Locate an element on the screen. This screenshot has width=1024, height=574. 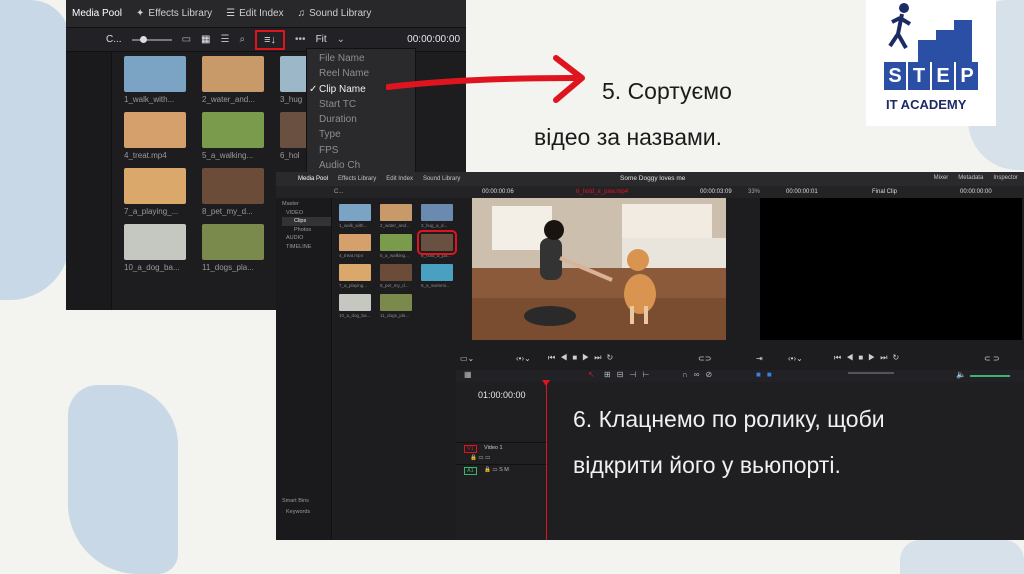
sidebar-item: TIMELINE is located at coordinates (306, 247).